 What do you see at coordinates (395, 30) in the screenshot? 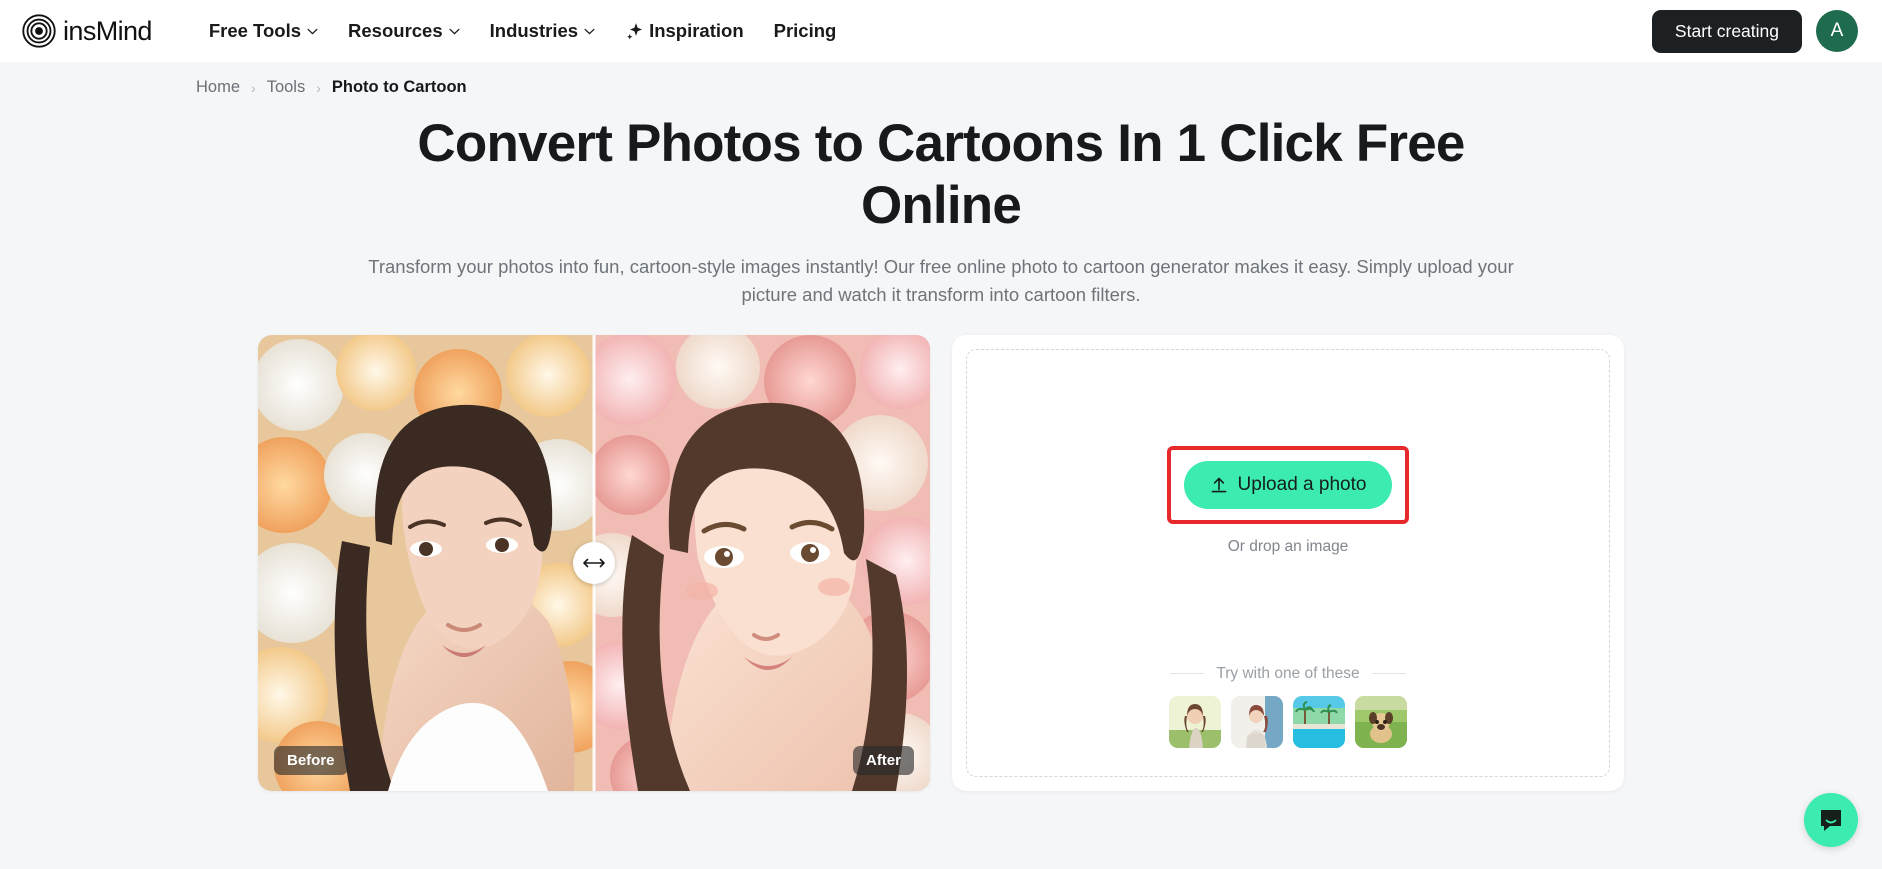
I see `nav-label: Resources` at bounding box center [395, 30].